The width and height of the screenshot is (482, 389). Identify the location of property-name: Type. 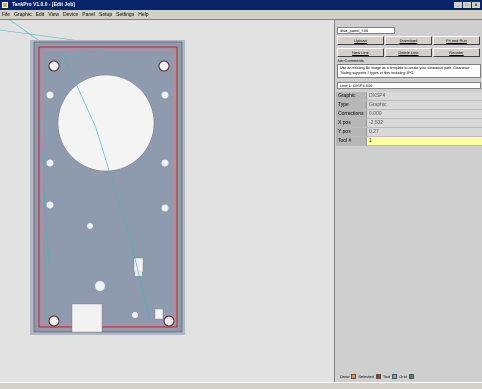
(351, 105).